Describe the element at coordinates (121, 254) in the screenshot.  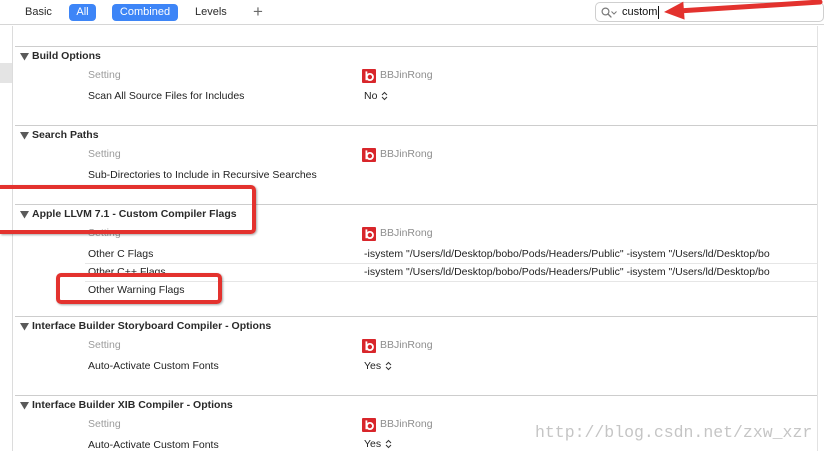
I see `setting-name: Other C Flags` at that location.